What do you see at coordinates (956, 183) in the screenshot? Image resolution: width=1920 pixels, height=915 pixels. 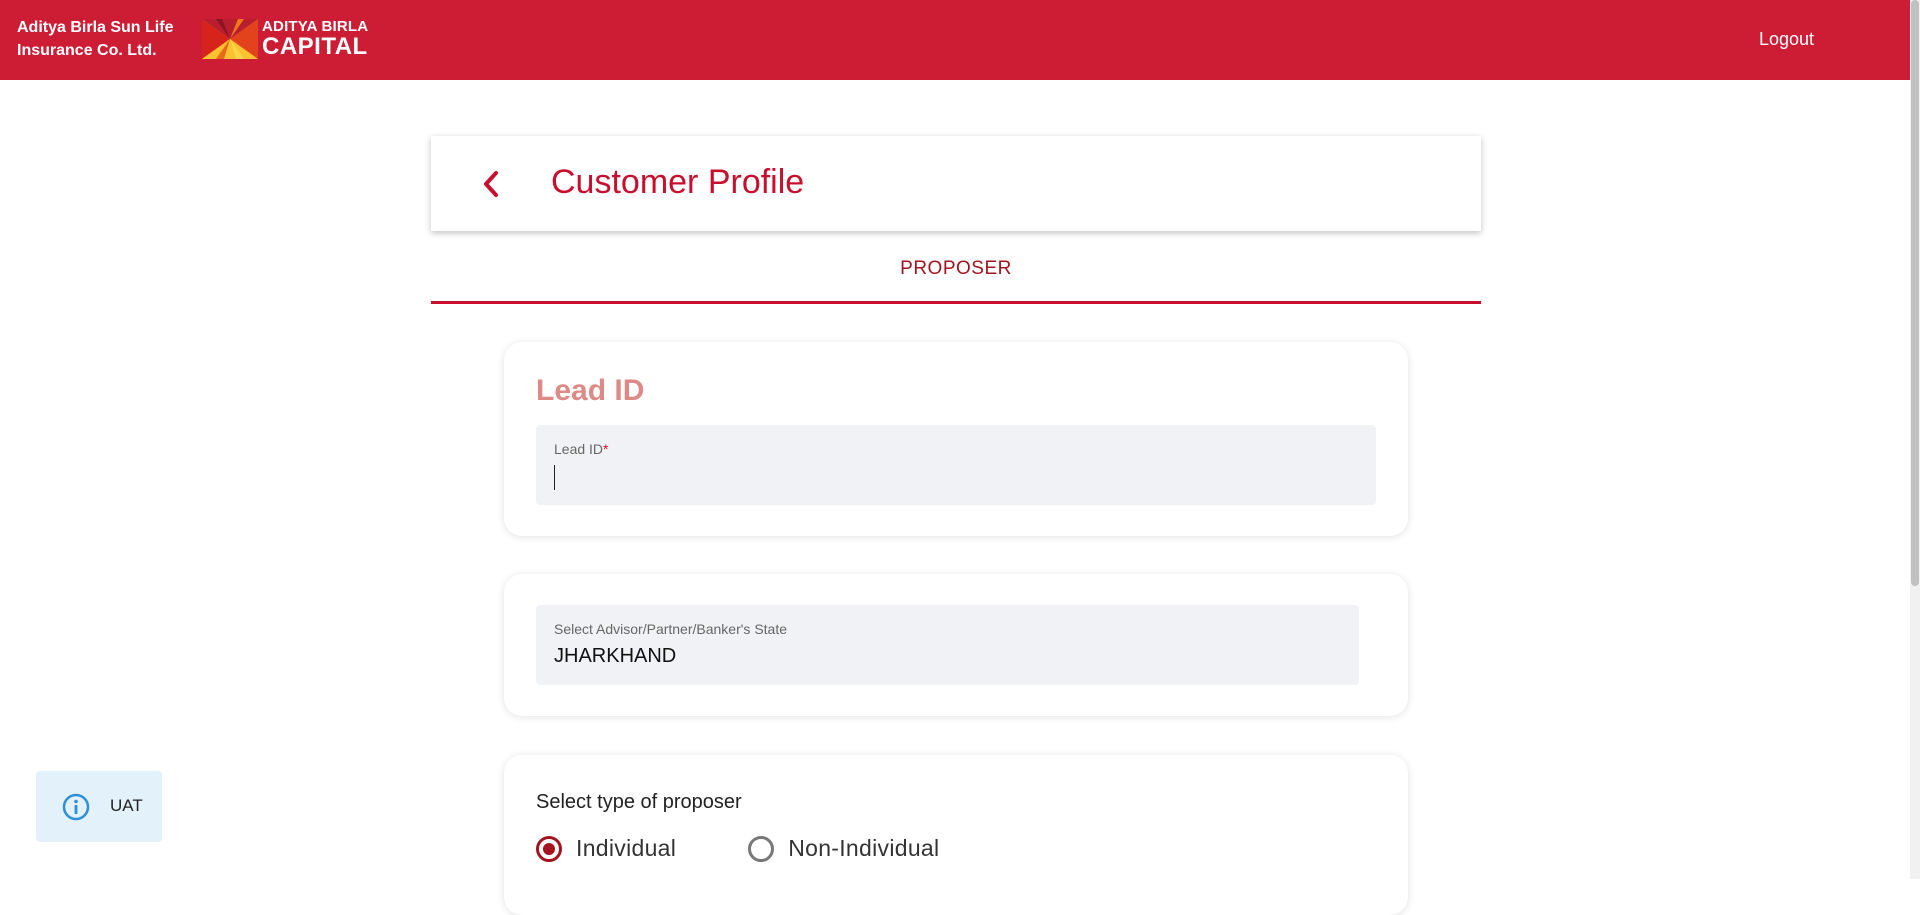 I see `page-header-card: Customer Profile` at bounding box center [956, 183].